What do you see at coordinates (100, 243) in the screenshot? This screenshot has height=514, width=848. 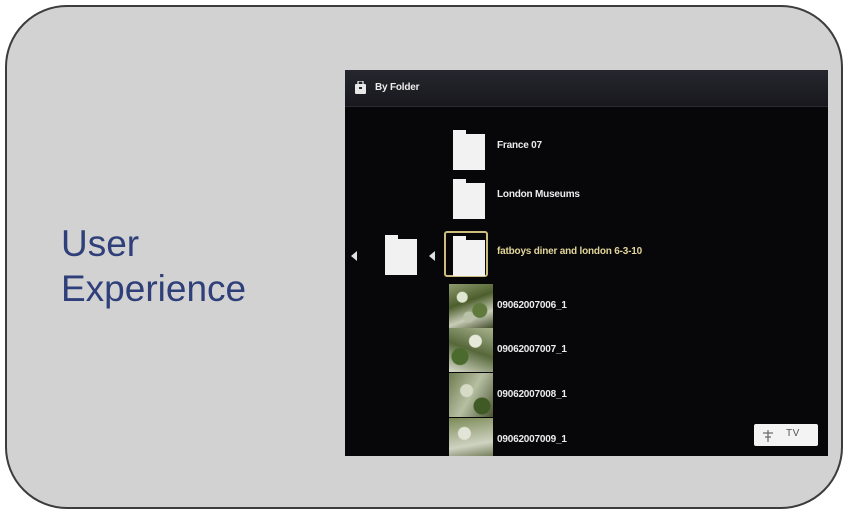 I see `slide-title-line-1: User` at bounding box center [100, 243].